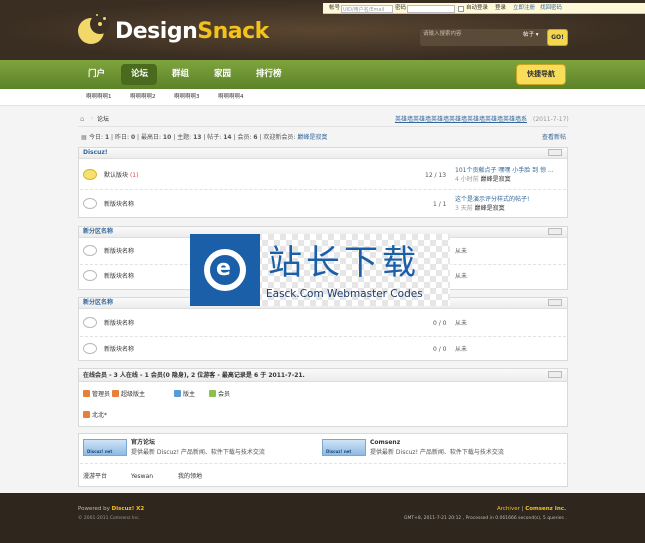 This screenshot has height=543, width=645. What do you see at coordinates (477, 7) in the screenshot?
I see `auto-login-label: 自动登录` at bounding box center [477, 7].